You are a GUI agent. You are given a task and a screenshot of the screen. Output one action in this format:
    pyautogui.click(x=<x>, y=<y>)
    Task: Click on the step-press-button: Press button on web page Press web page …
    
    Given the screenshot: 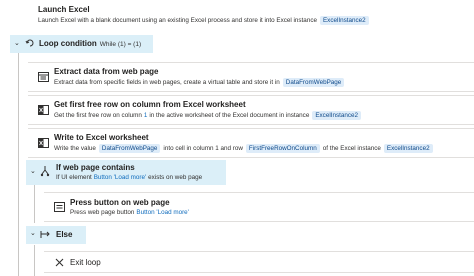 What is the action you would take?
    pyautogui.click(x=259, y=207)
    